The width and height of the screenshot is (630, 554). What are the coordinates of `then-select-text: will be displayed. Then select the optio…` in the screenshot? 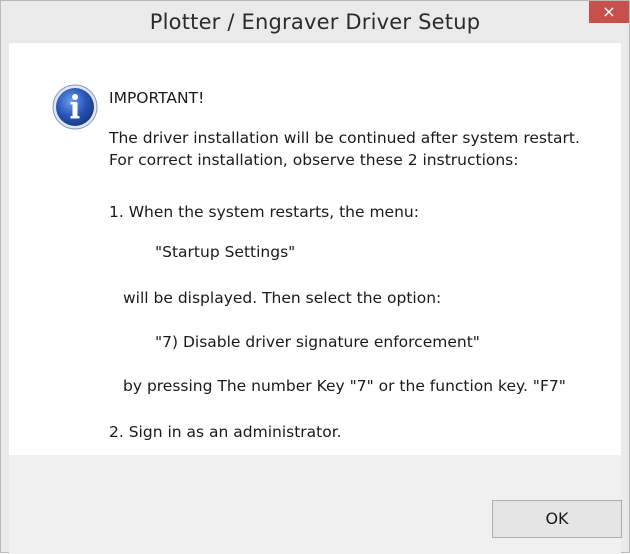 It's located at (282, 298).